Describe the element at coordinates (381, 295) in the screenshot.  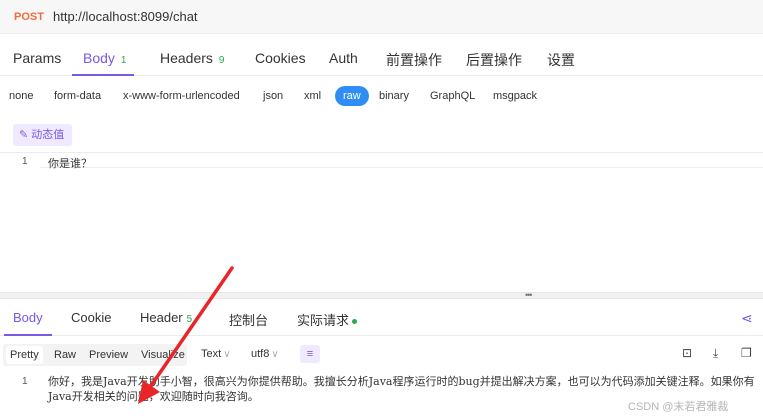
I see `panel-splitter: •••` at that location.